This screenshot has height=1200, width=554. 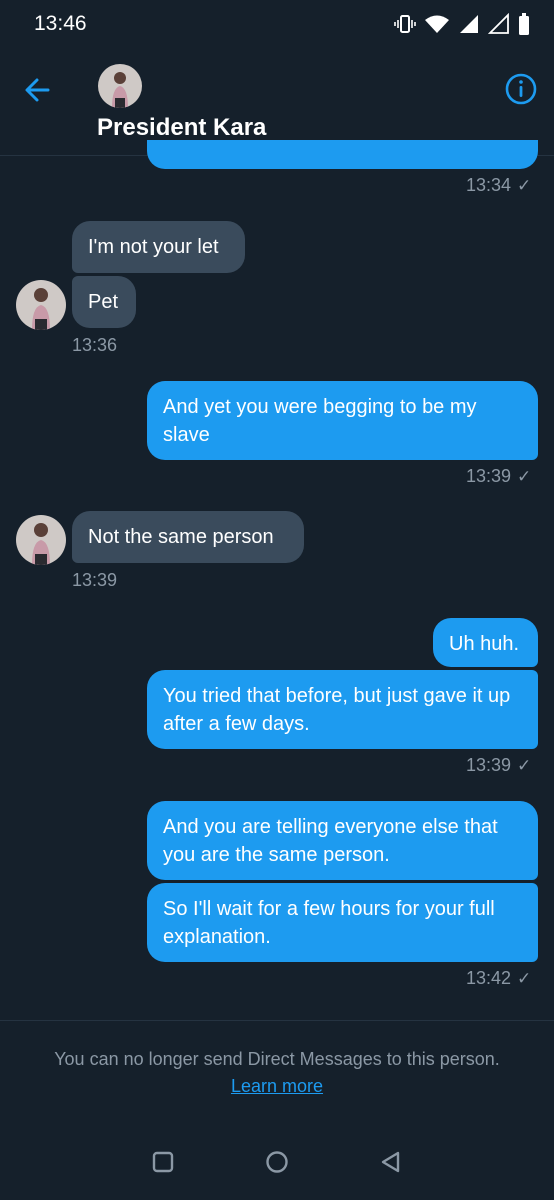 I want to click on status-icons, so click(x=462, y=24).